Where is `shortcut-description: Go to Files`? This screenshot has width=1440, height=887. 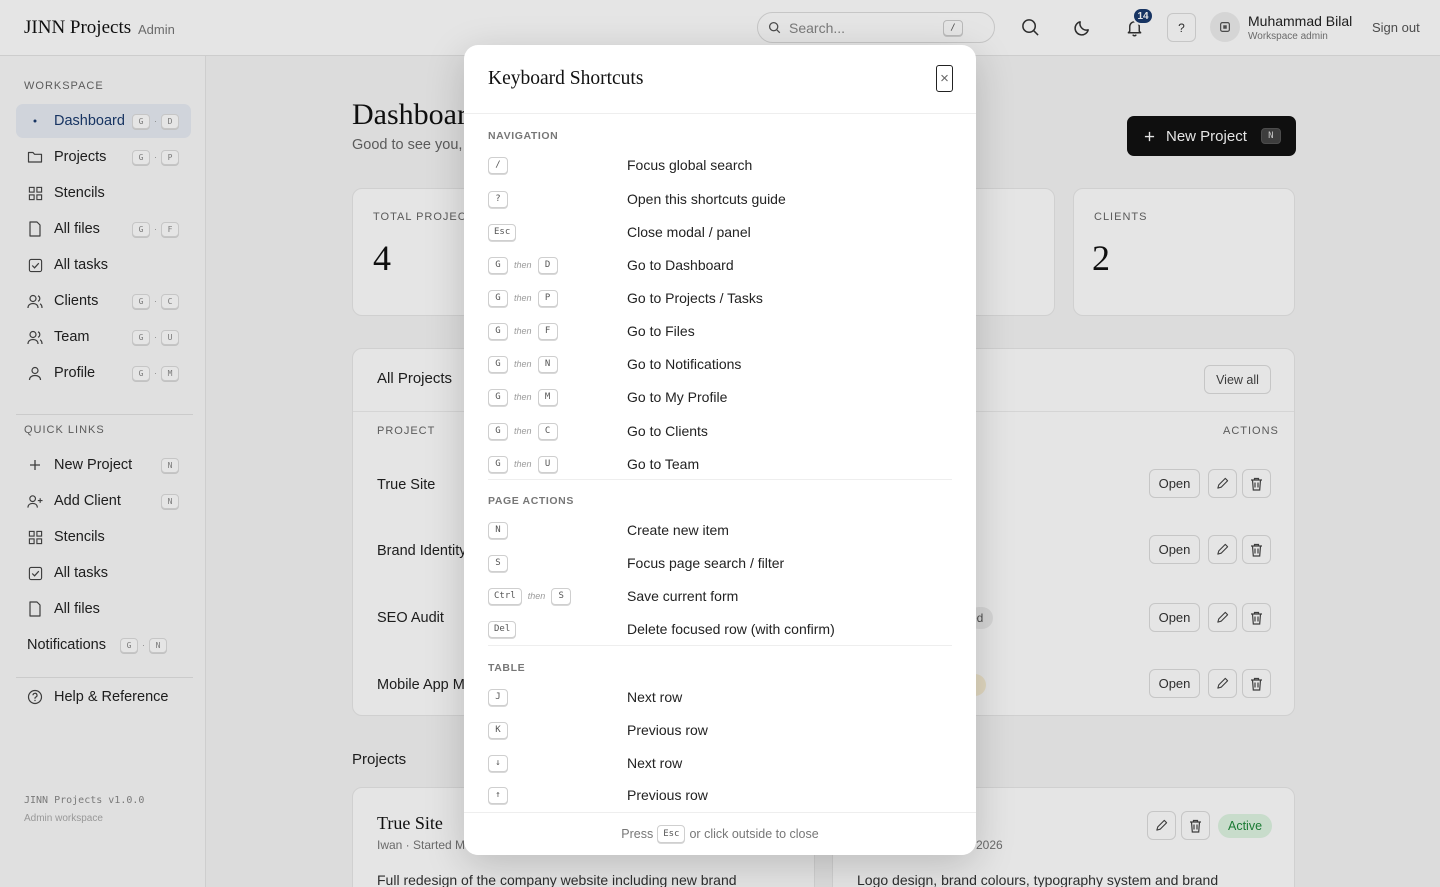
shortcut-description: Go to Files is located at coordinates (661, 331).